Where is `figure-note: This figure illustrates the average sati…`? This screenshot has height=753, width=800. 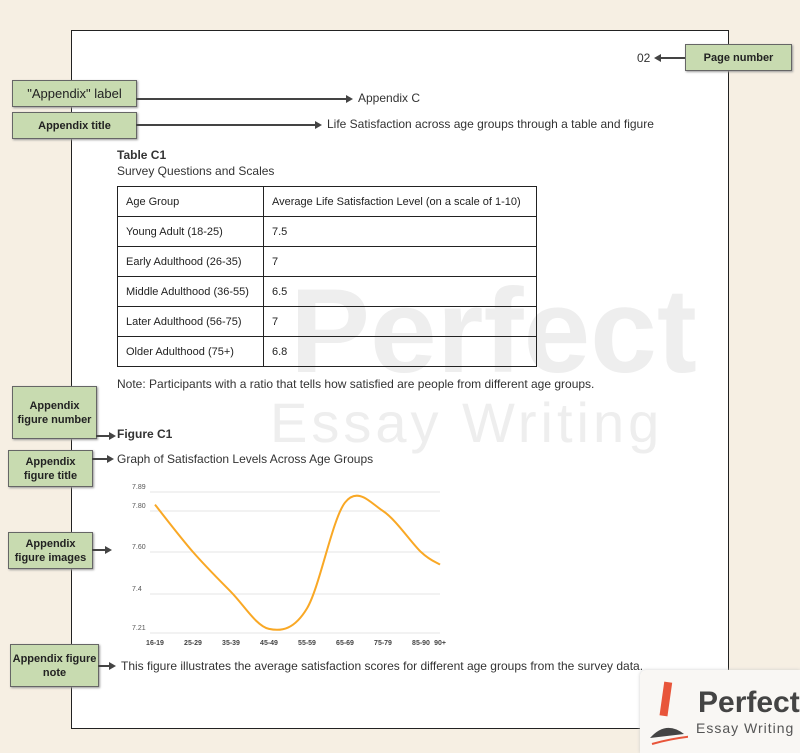
figure-note: This figure illustrates the average sati… is located at coordinates (382, 666).